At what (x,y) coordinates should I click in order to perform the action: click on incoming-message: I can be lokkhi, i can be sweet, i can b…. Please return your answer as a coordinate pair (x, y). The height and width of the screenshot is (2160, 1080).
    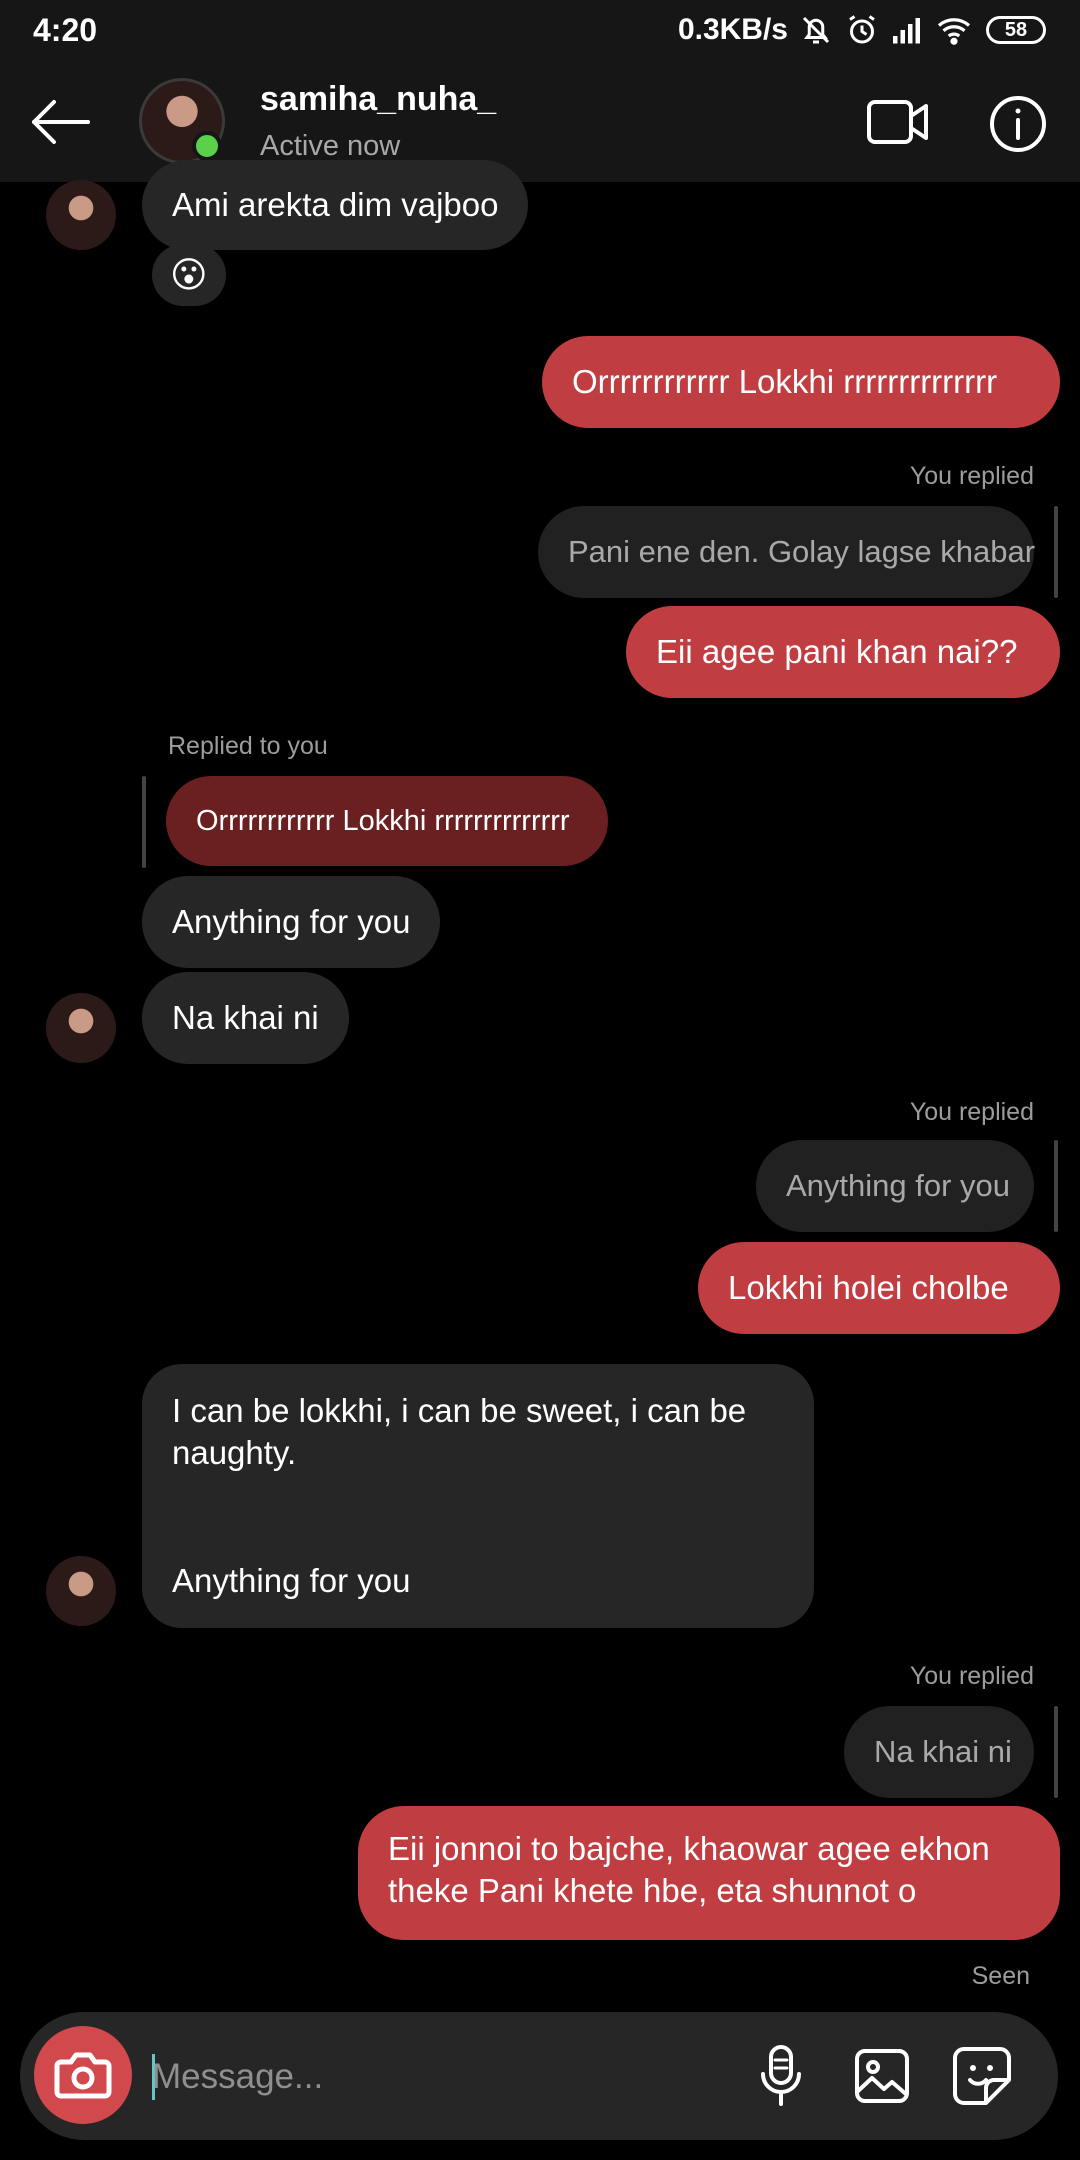
    Looking at the image, I should click on (478, 1496).